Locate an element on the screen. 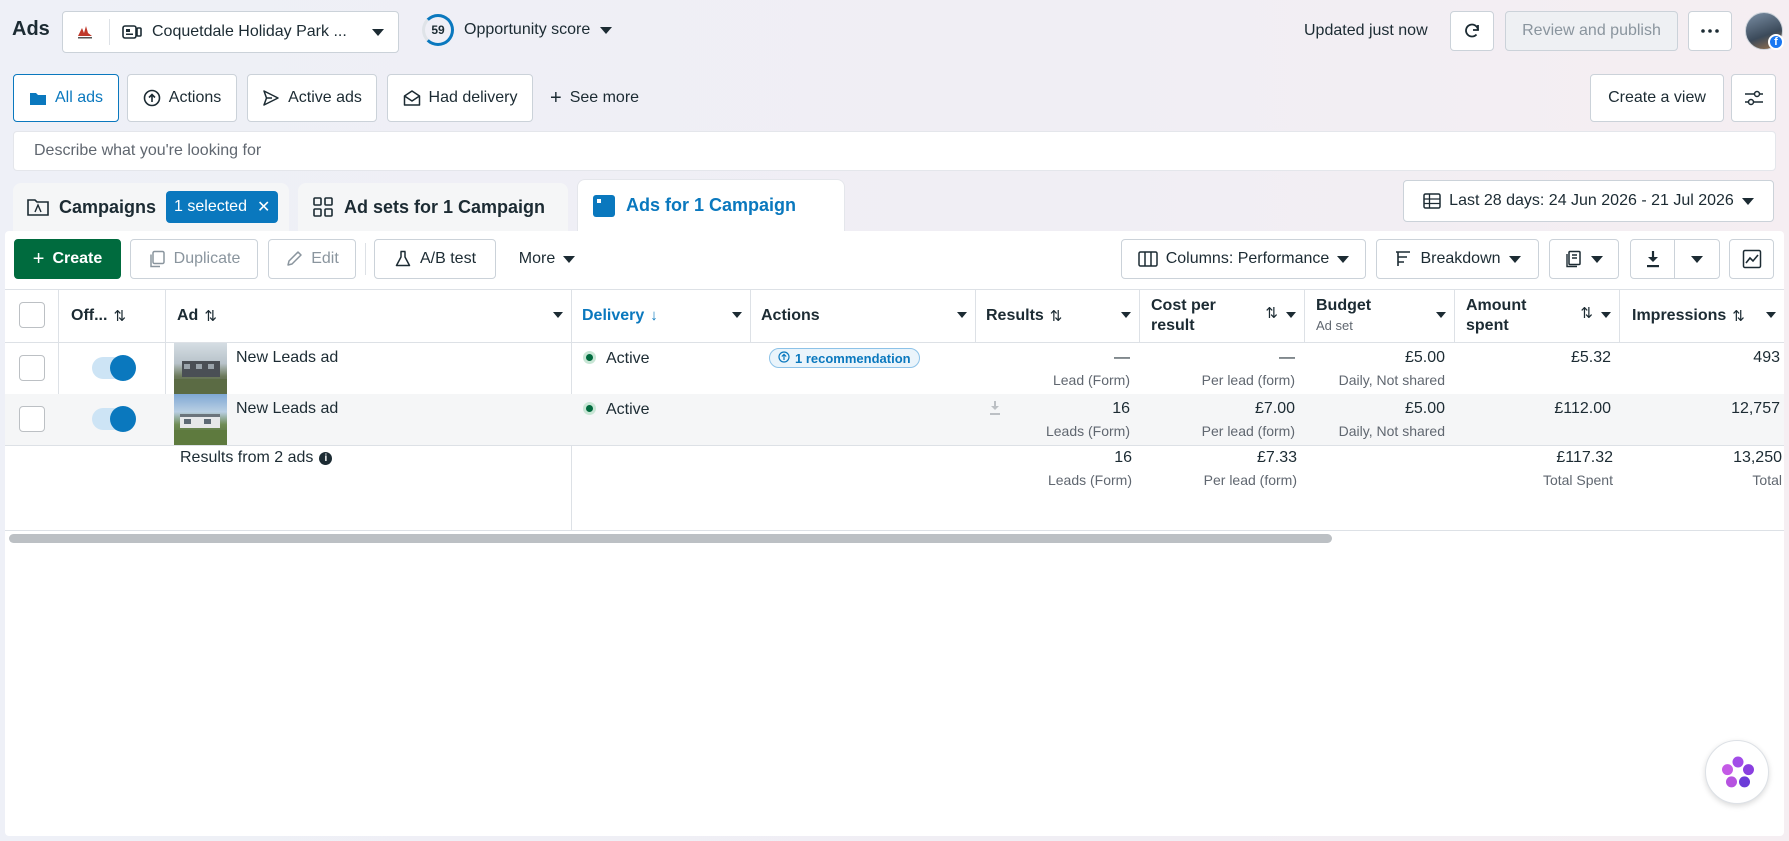 The image size is (1789, 841). tab-ad-sets-label: Ad sets for 1 Campaign is located at coordinates (445, 206).